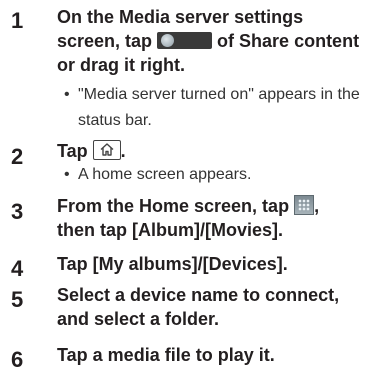  Describe the element at coordinates (17, 359) in the screenshot. I see `step-number: 6` at that location.